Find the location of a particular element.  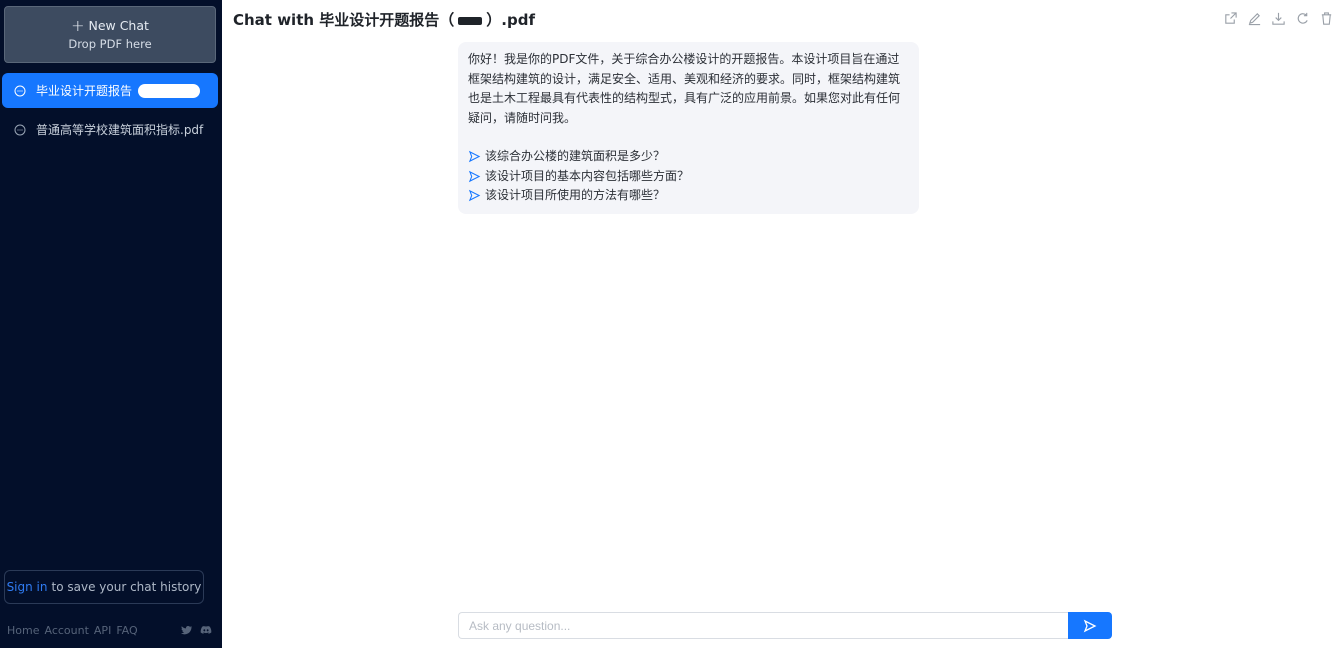

new-chat-line: + New Chat is located at coordinates (110, 25).